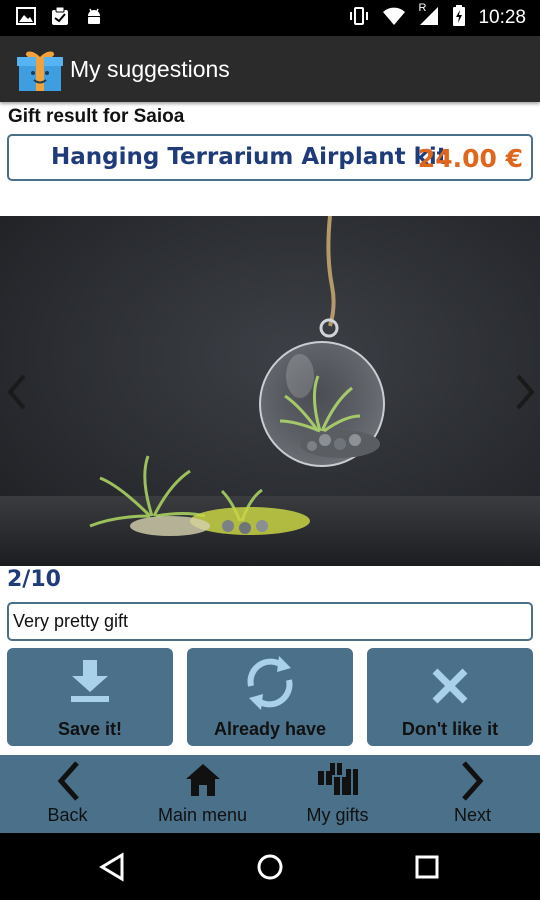  I want to click on clock: 10:28, so click(502, 17).